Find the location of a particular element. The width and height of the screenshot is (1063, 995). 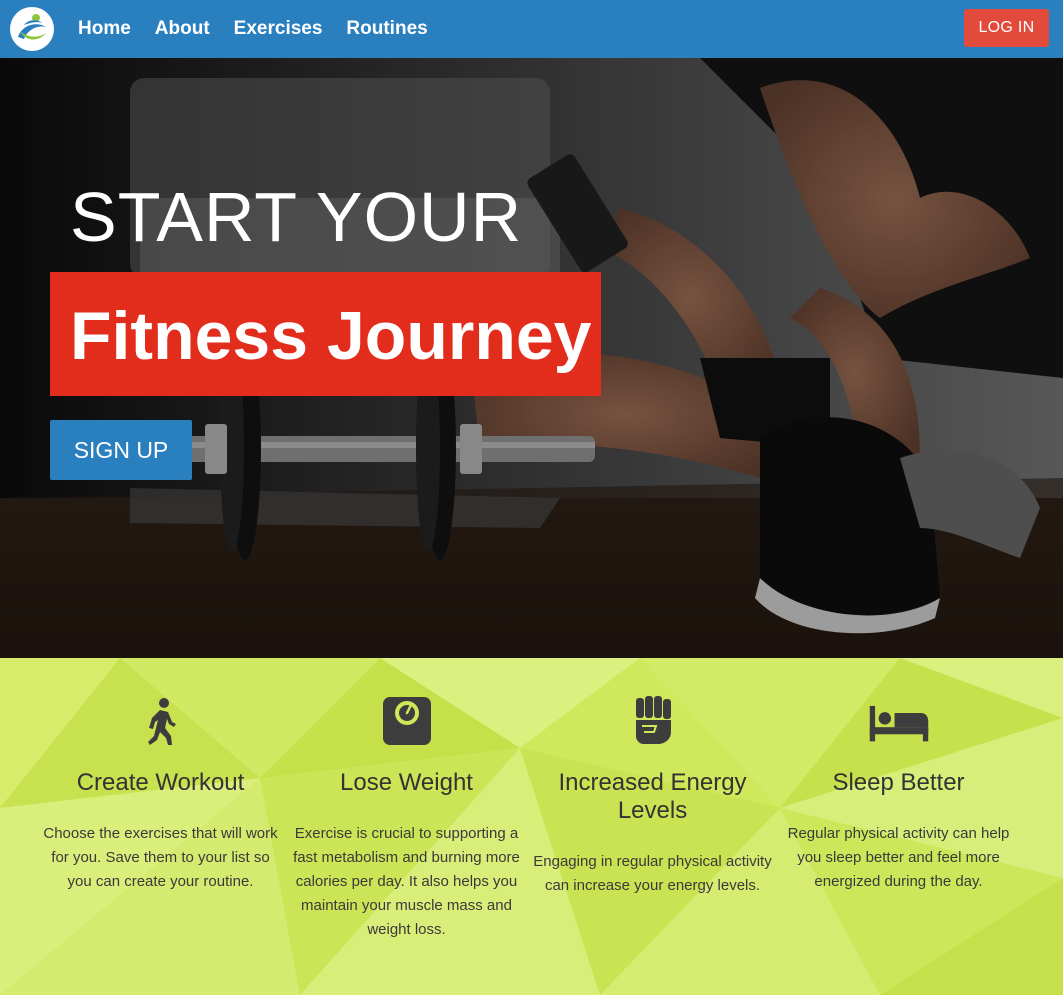

nav-link-exercises: Exercises is located at coordinates (278, 29).